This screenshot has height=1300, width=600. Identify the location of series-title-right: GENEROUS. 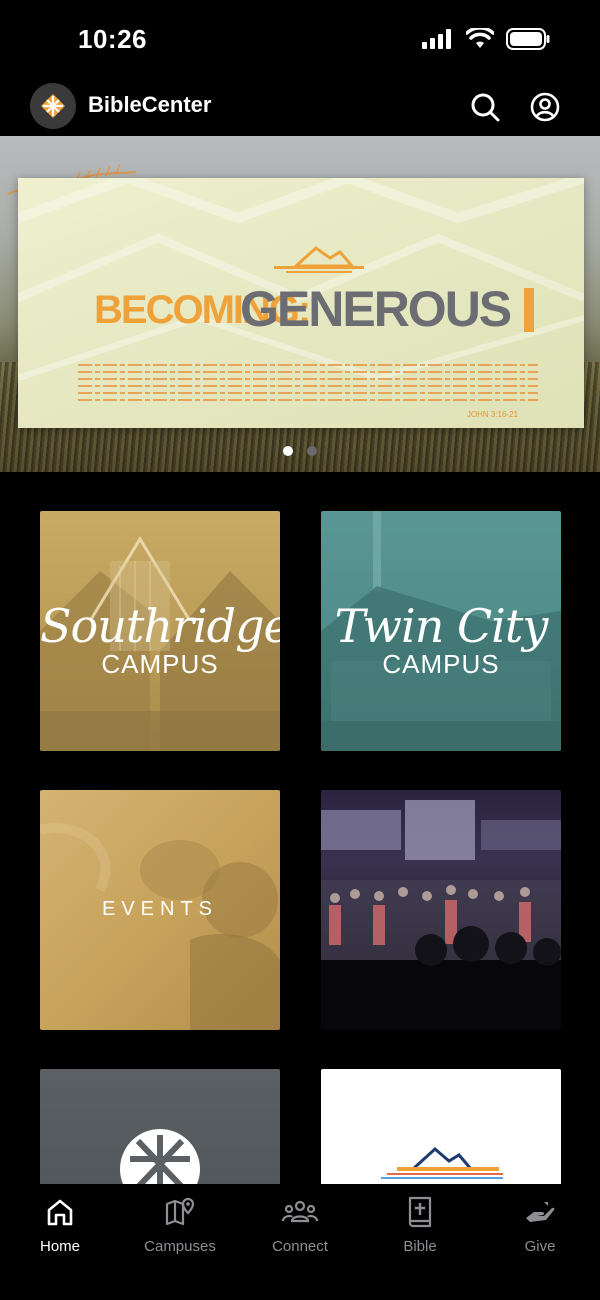
(376, 309).